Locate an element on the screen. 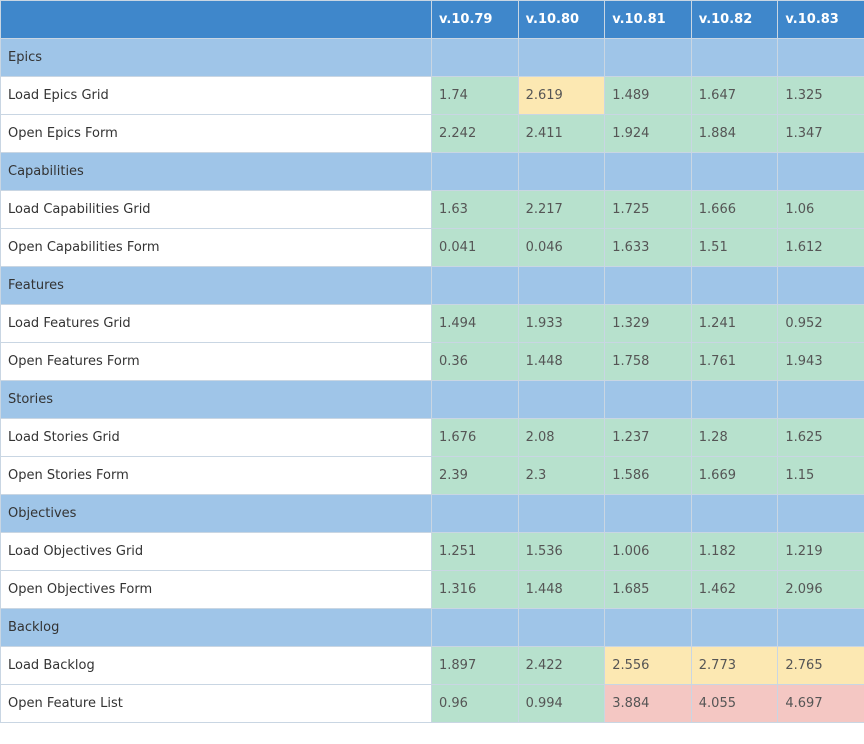 The width and height of the screenshot is (864, 744). group-row-capabilities: Capabilities is located at coordinates (432, 171).